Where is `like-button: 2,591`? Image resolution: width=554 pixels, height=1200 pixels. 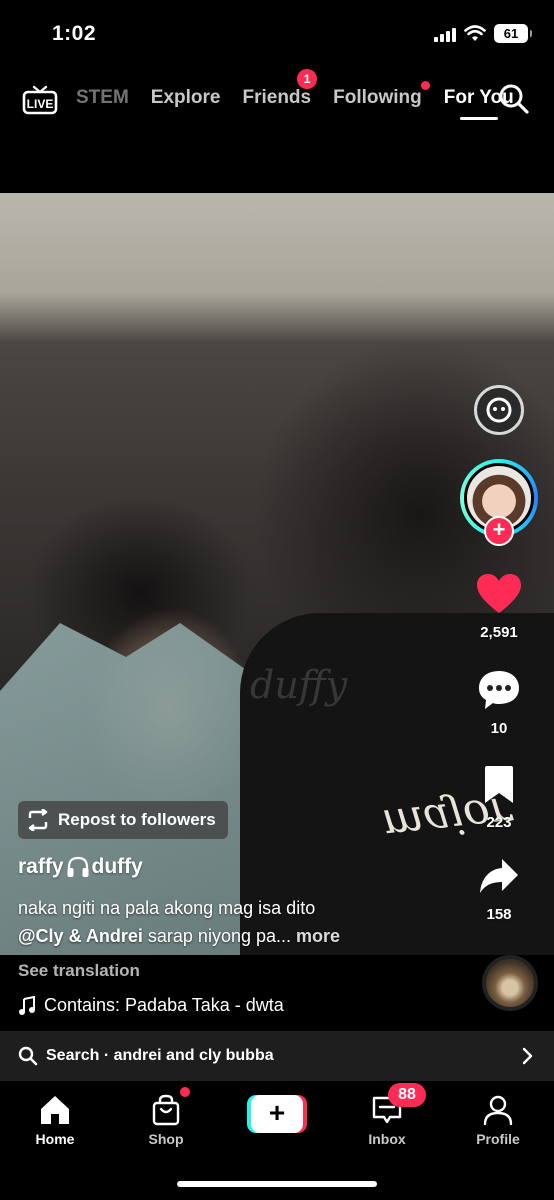
like-button: 2,591 is located at coordinates (499, 607).